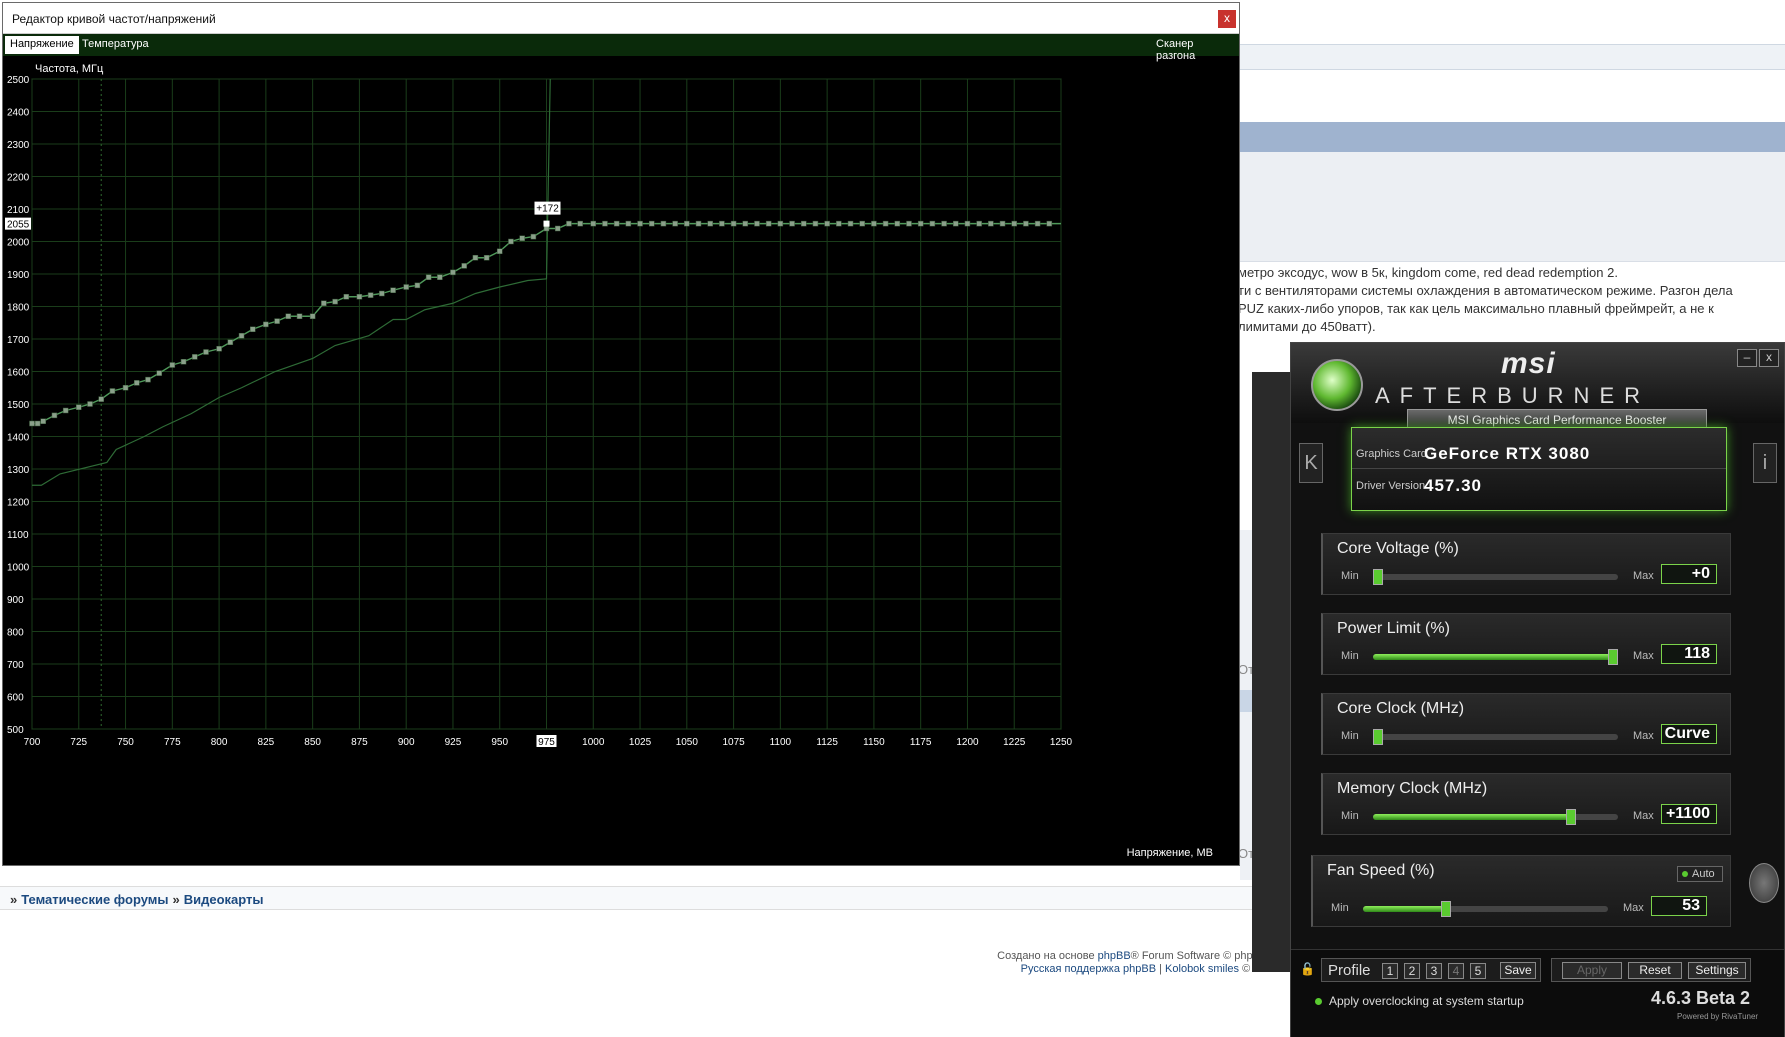 Image resolution: width=1785 pixels, height=1037 pixels. I want to click on profile-1-button: 1, so click(1390, 971).